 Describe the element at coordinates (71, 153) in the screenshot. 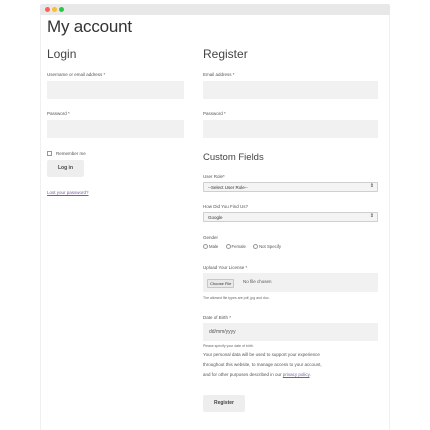

I see `remember-me-label: Remember me` at that location.